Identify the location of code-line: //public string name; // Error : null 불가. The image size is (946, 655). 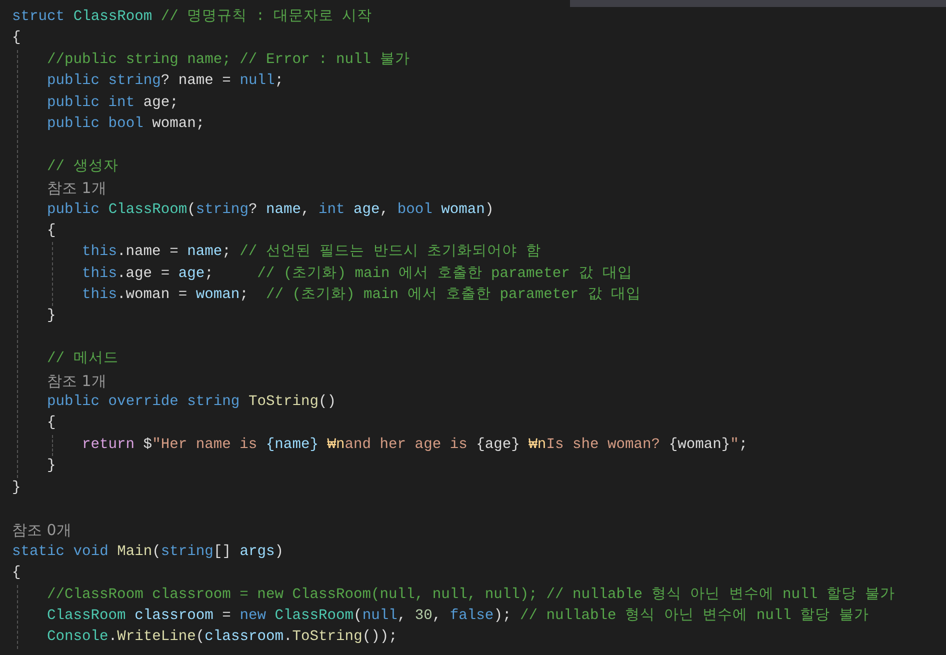
(228, 60).